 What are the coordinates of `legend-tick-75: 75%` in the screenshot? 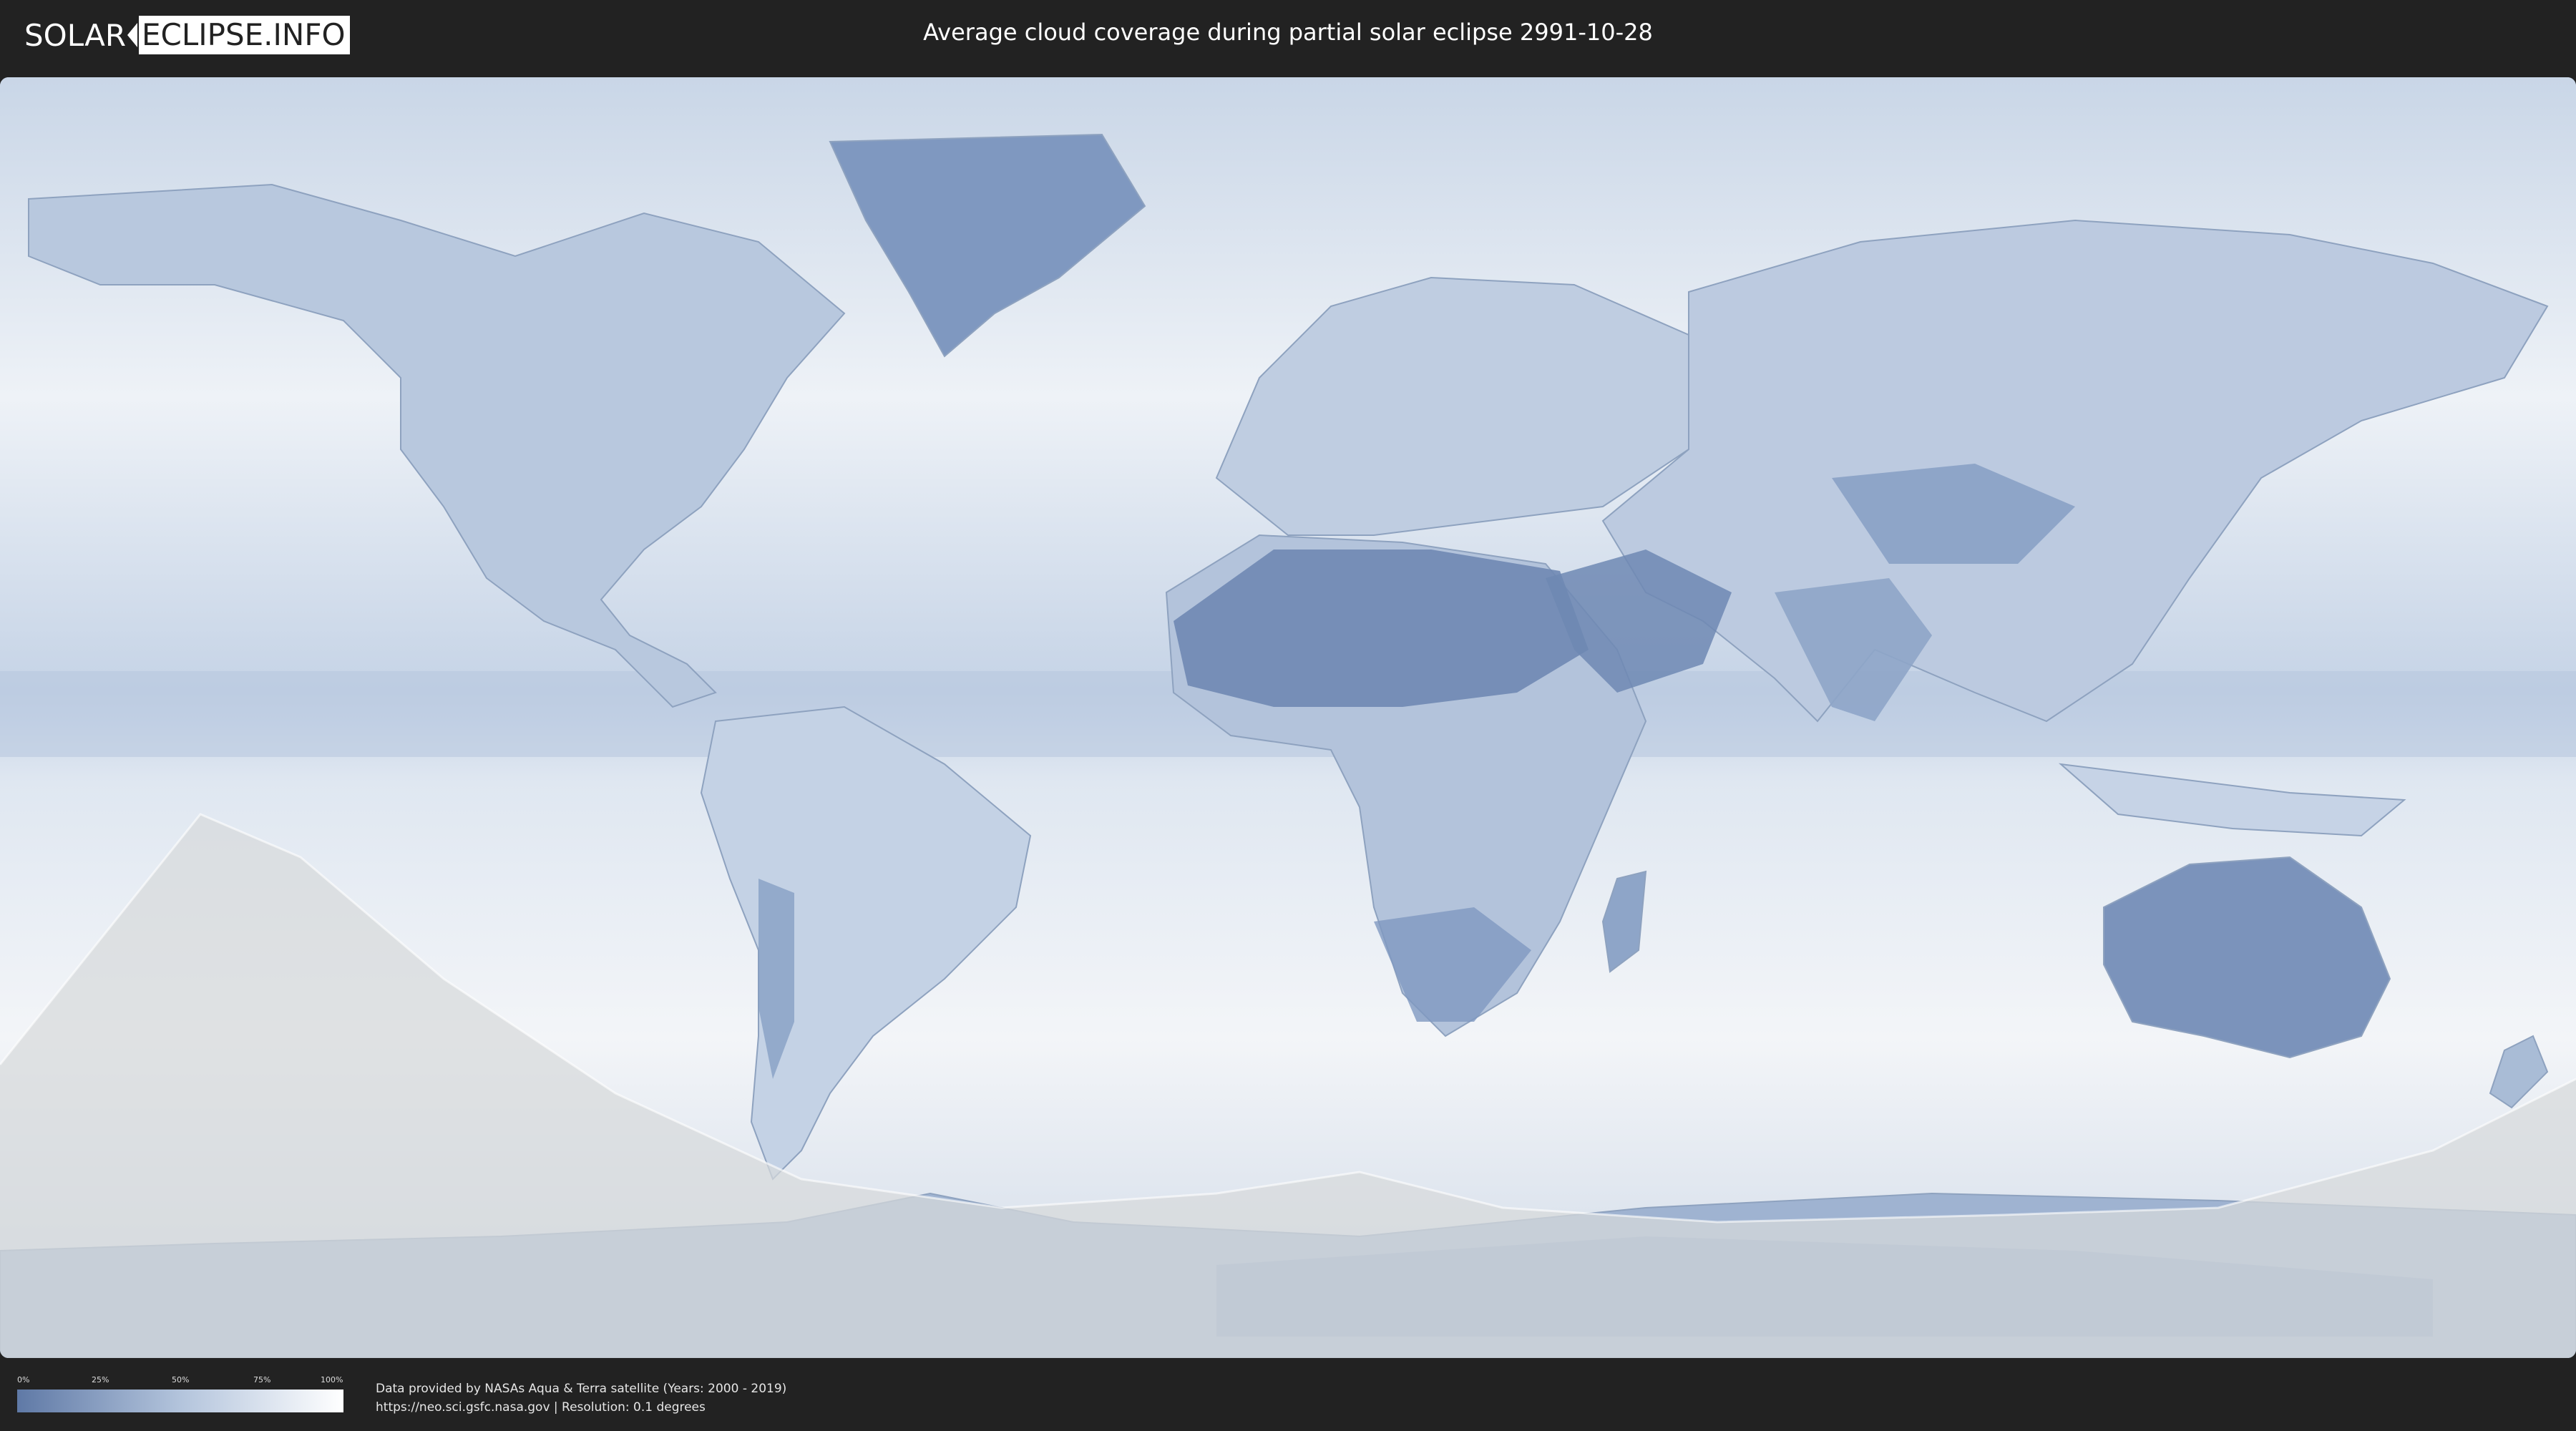 It's located at (262, 1379).